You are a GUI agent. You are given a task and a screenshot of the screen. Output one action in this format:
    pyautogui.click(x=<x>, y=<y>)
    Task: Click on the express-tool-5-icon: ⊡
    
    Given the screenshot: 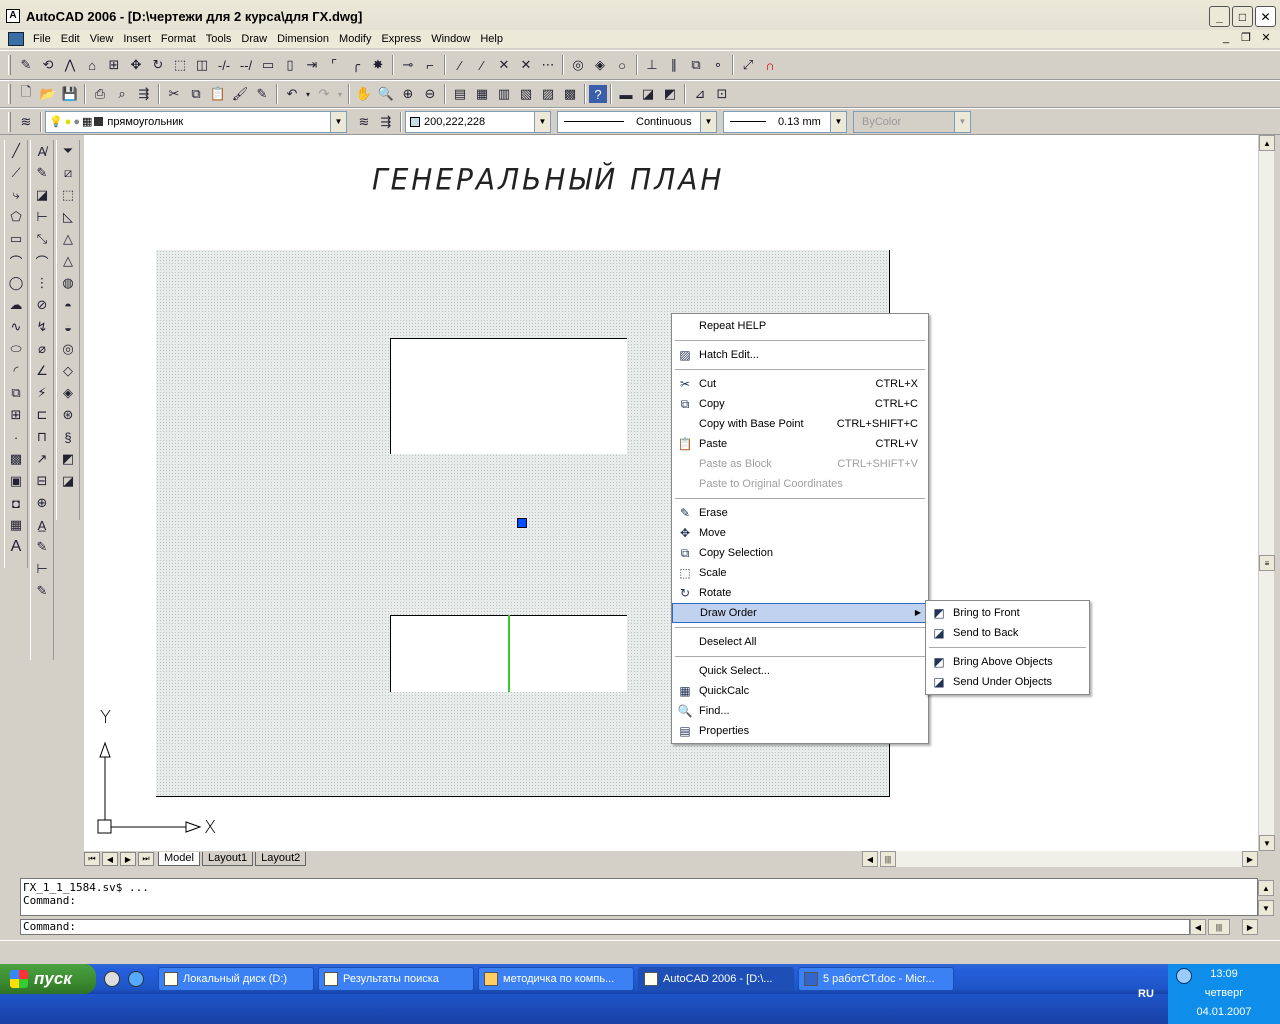 What is the action you would take?
    pyautogui.click(x=722, y=94)
    